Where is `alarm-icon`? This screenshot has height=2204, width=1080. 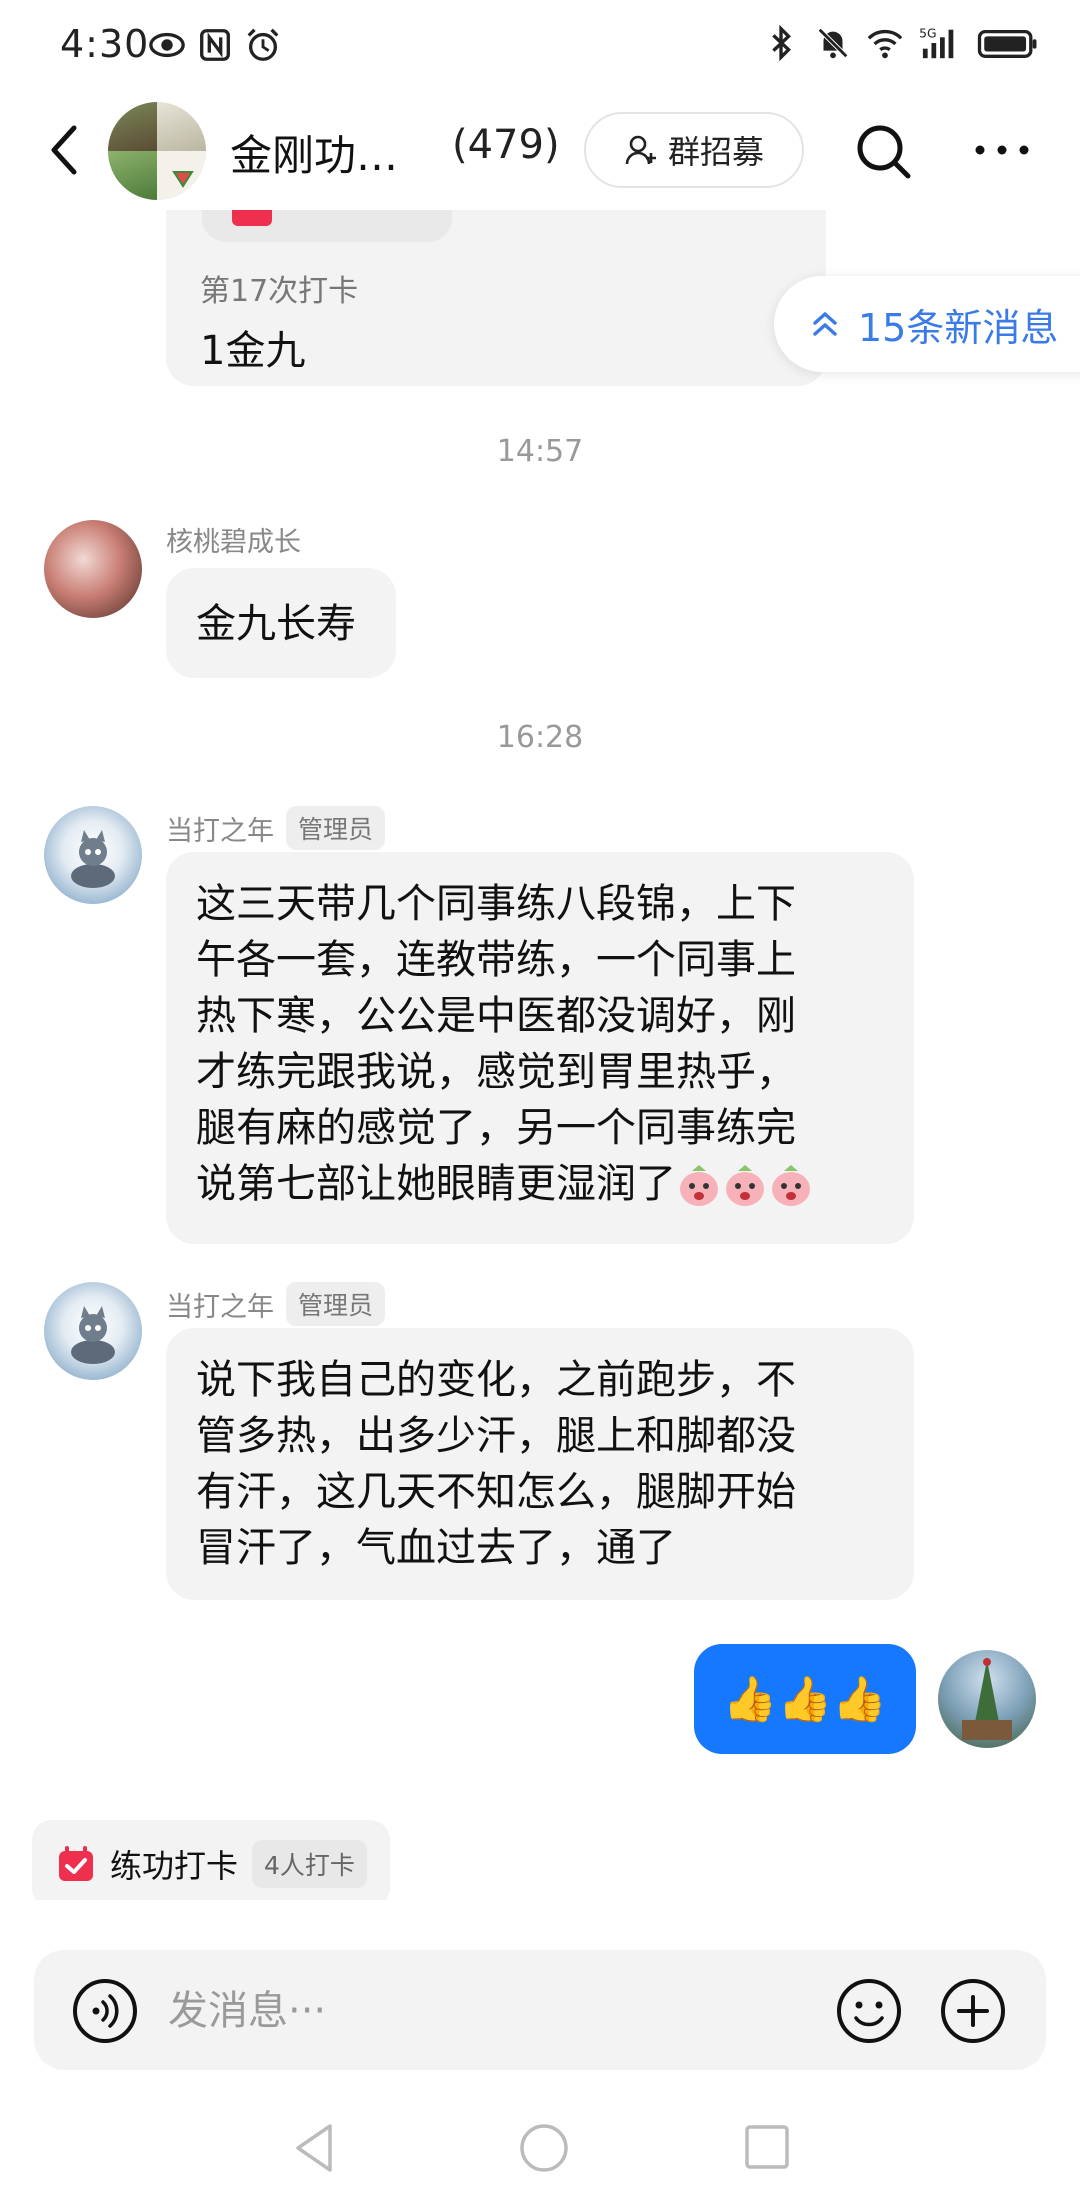
alarm-icon is located at coordinates (263, 44).